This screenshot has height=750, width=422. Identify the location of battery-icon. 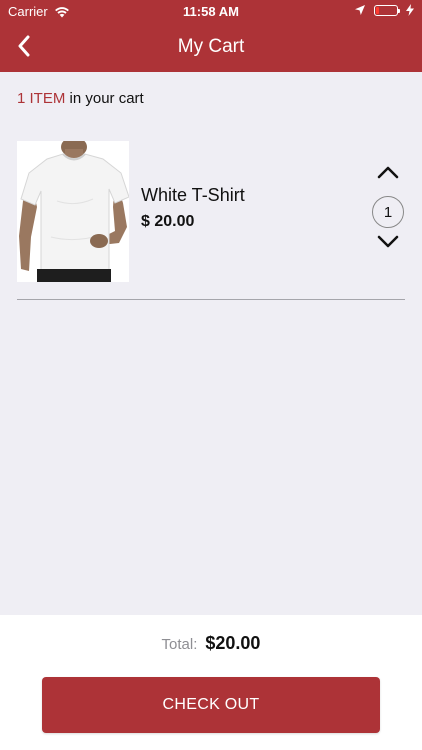
(387, 10).